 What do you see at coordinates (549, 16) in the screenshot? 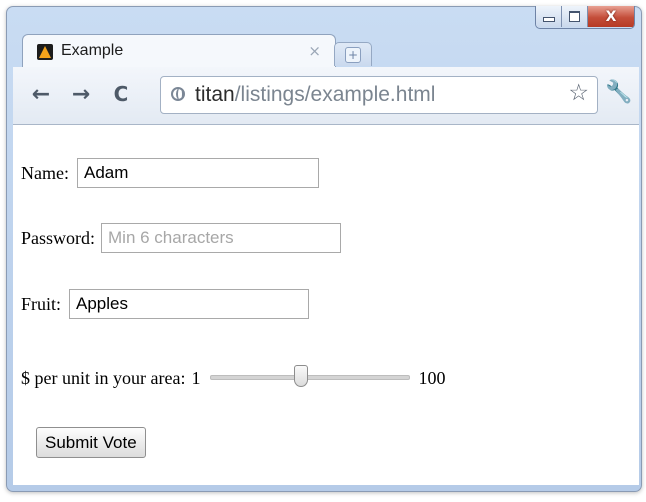
I see `minimize-button` at bounding box center [549, 16].